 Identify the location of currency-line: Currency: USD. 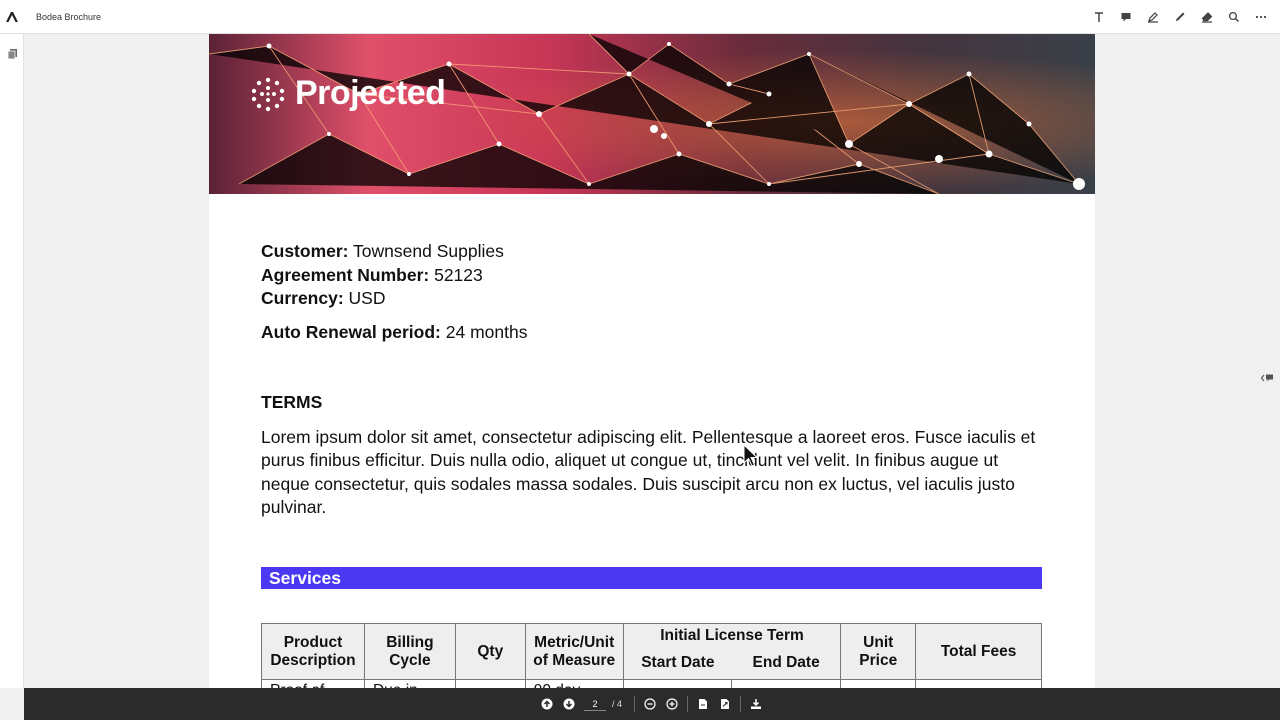
(382, 299).